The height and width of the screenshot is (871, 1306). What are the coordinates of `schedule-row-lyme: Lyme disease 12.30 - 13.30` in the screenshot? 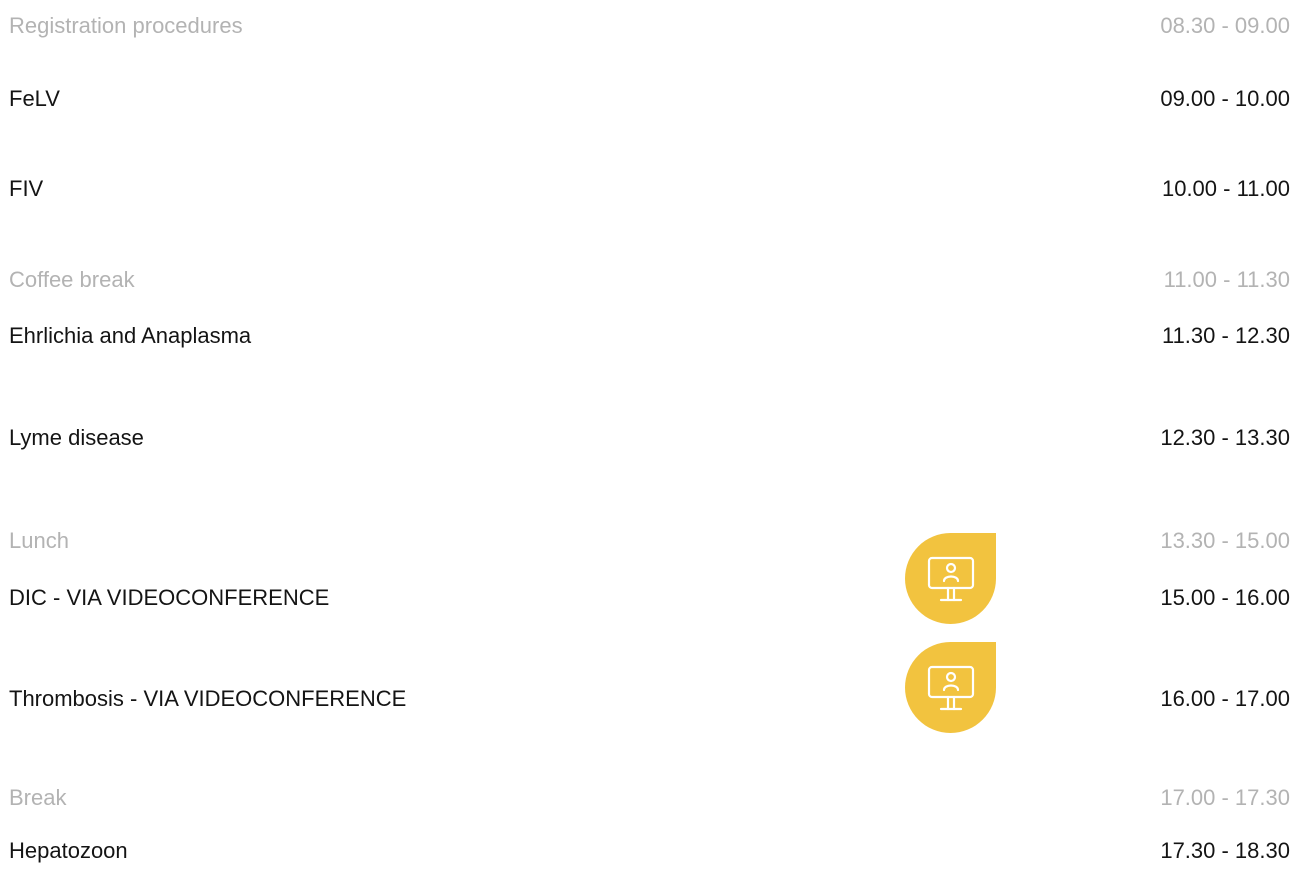 It's located at (649, 438).